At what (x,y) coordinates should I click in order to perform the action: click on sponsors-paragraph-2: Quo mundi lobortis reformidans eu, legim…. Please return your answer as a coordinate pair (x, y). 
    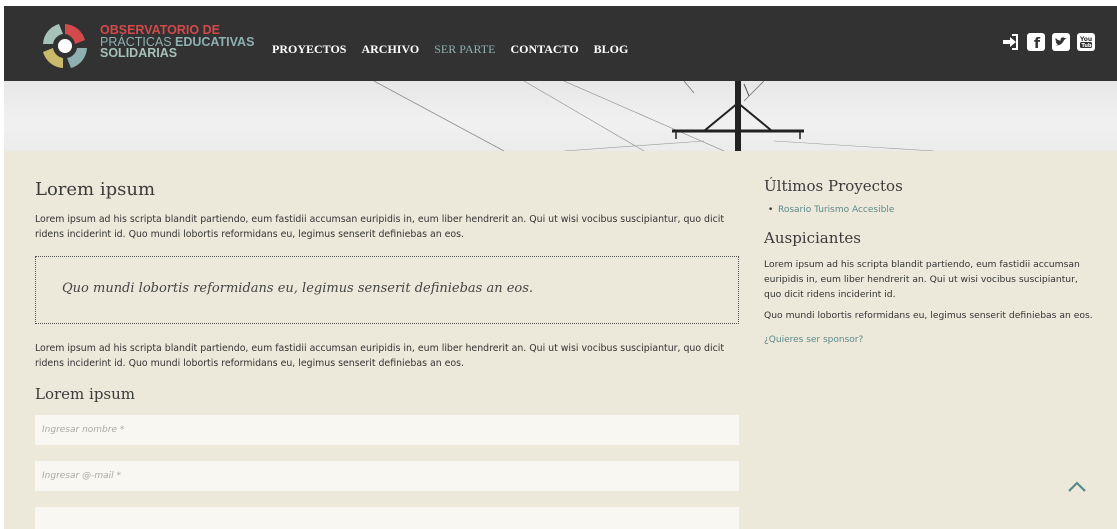
    Looking at the image, I should click on (928, 315).